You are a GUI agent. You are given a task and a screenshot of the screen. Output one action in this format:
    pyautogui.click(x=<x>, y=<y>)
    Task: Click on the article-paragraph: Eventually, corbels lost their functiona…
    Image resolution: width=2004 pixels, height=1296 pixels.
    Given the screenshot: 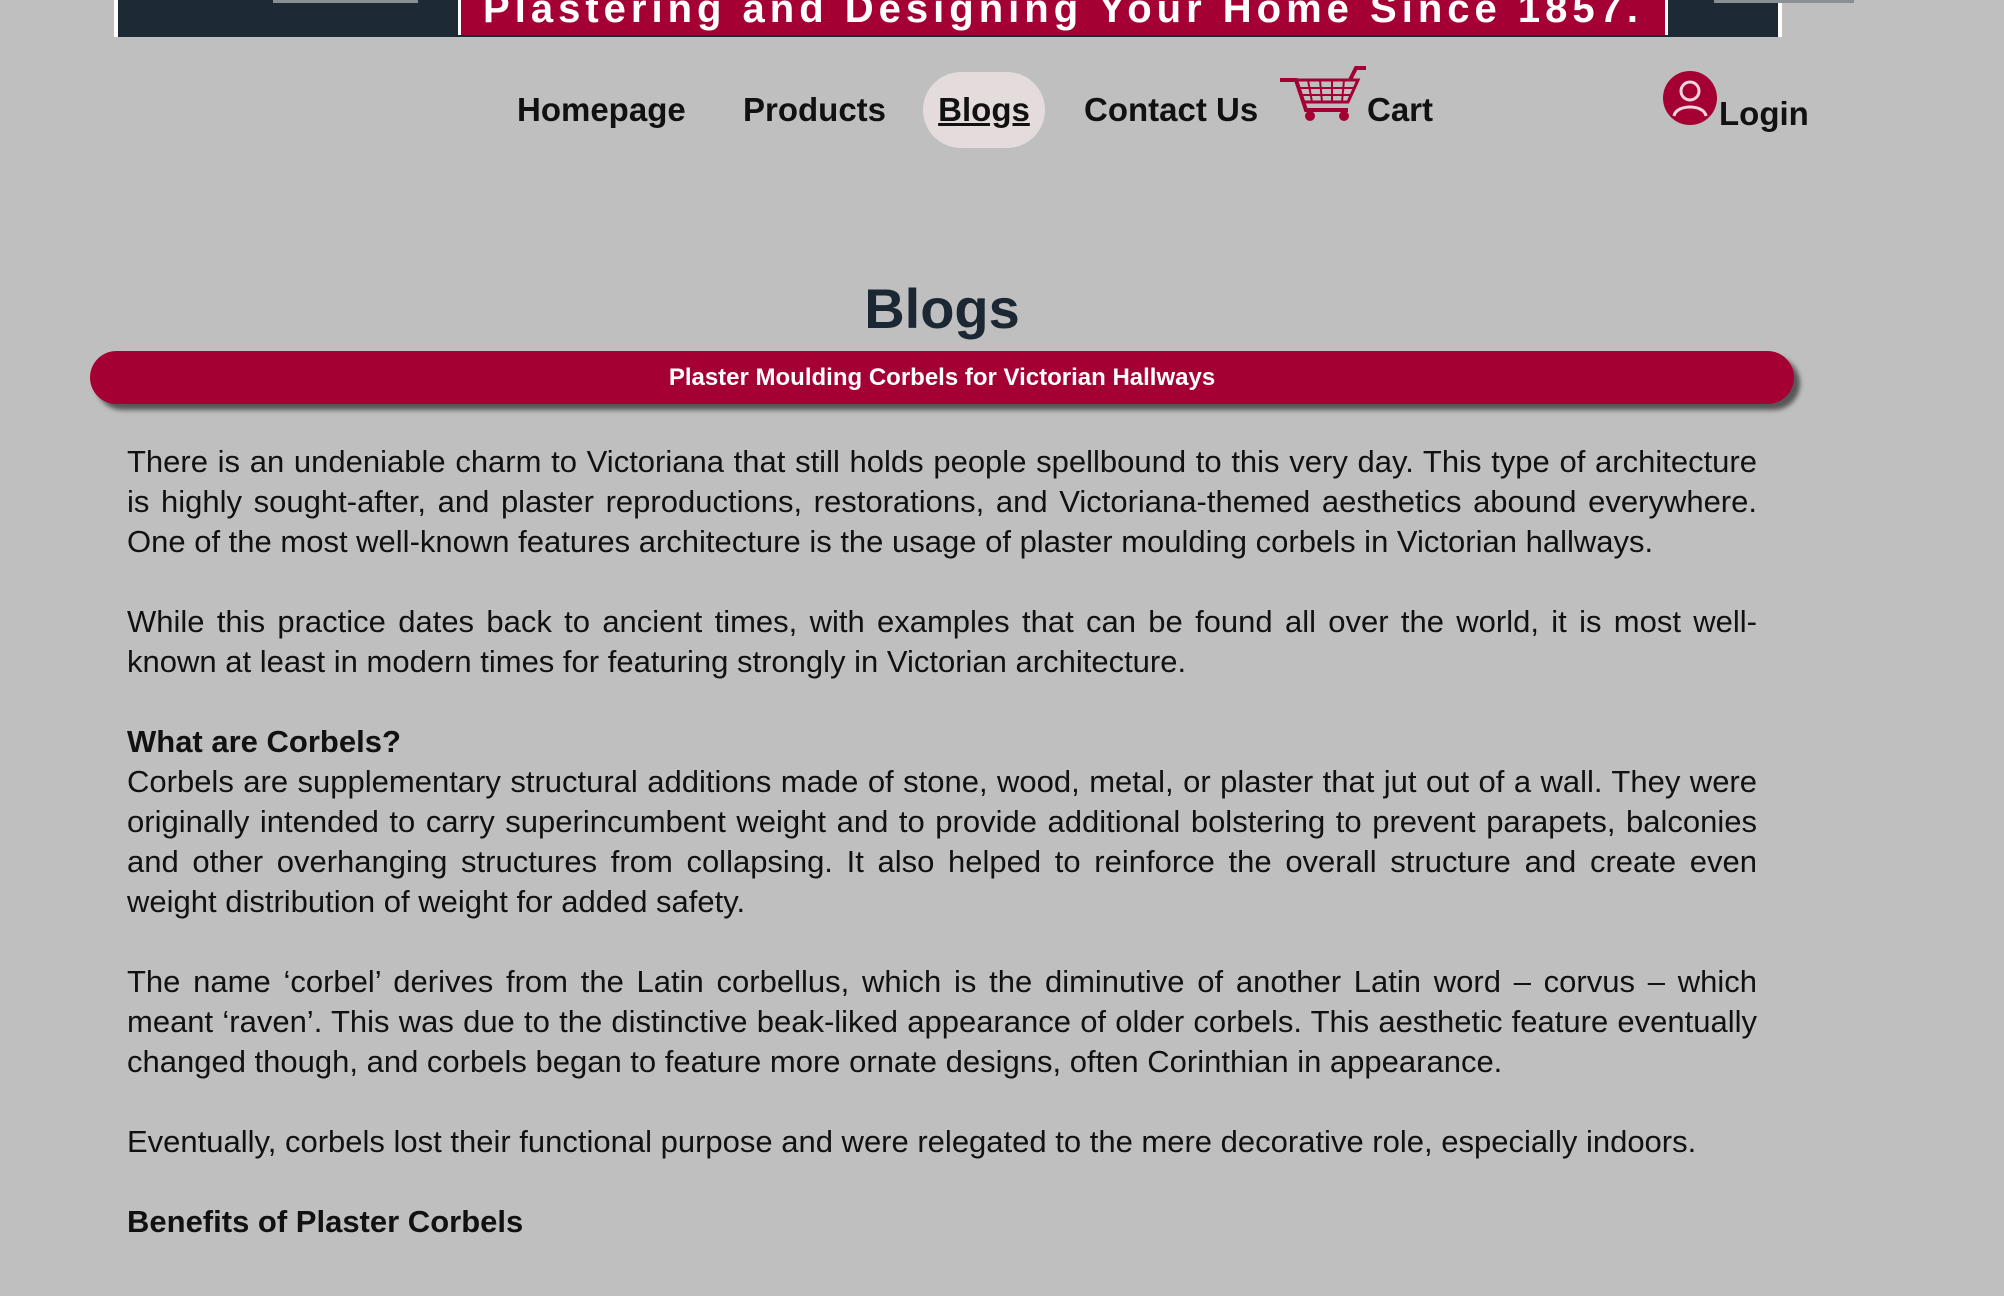 What is the action you would take?
    pyautogui.click(x=912, y=1141)
    